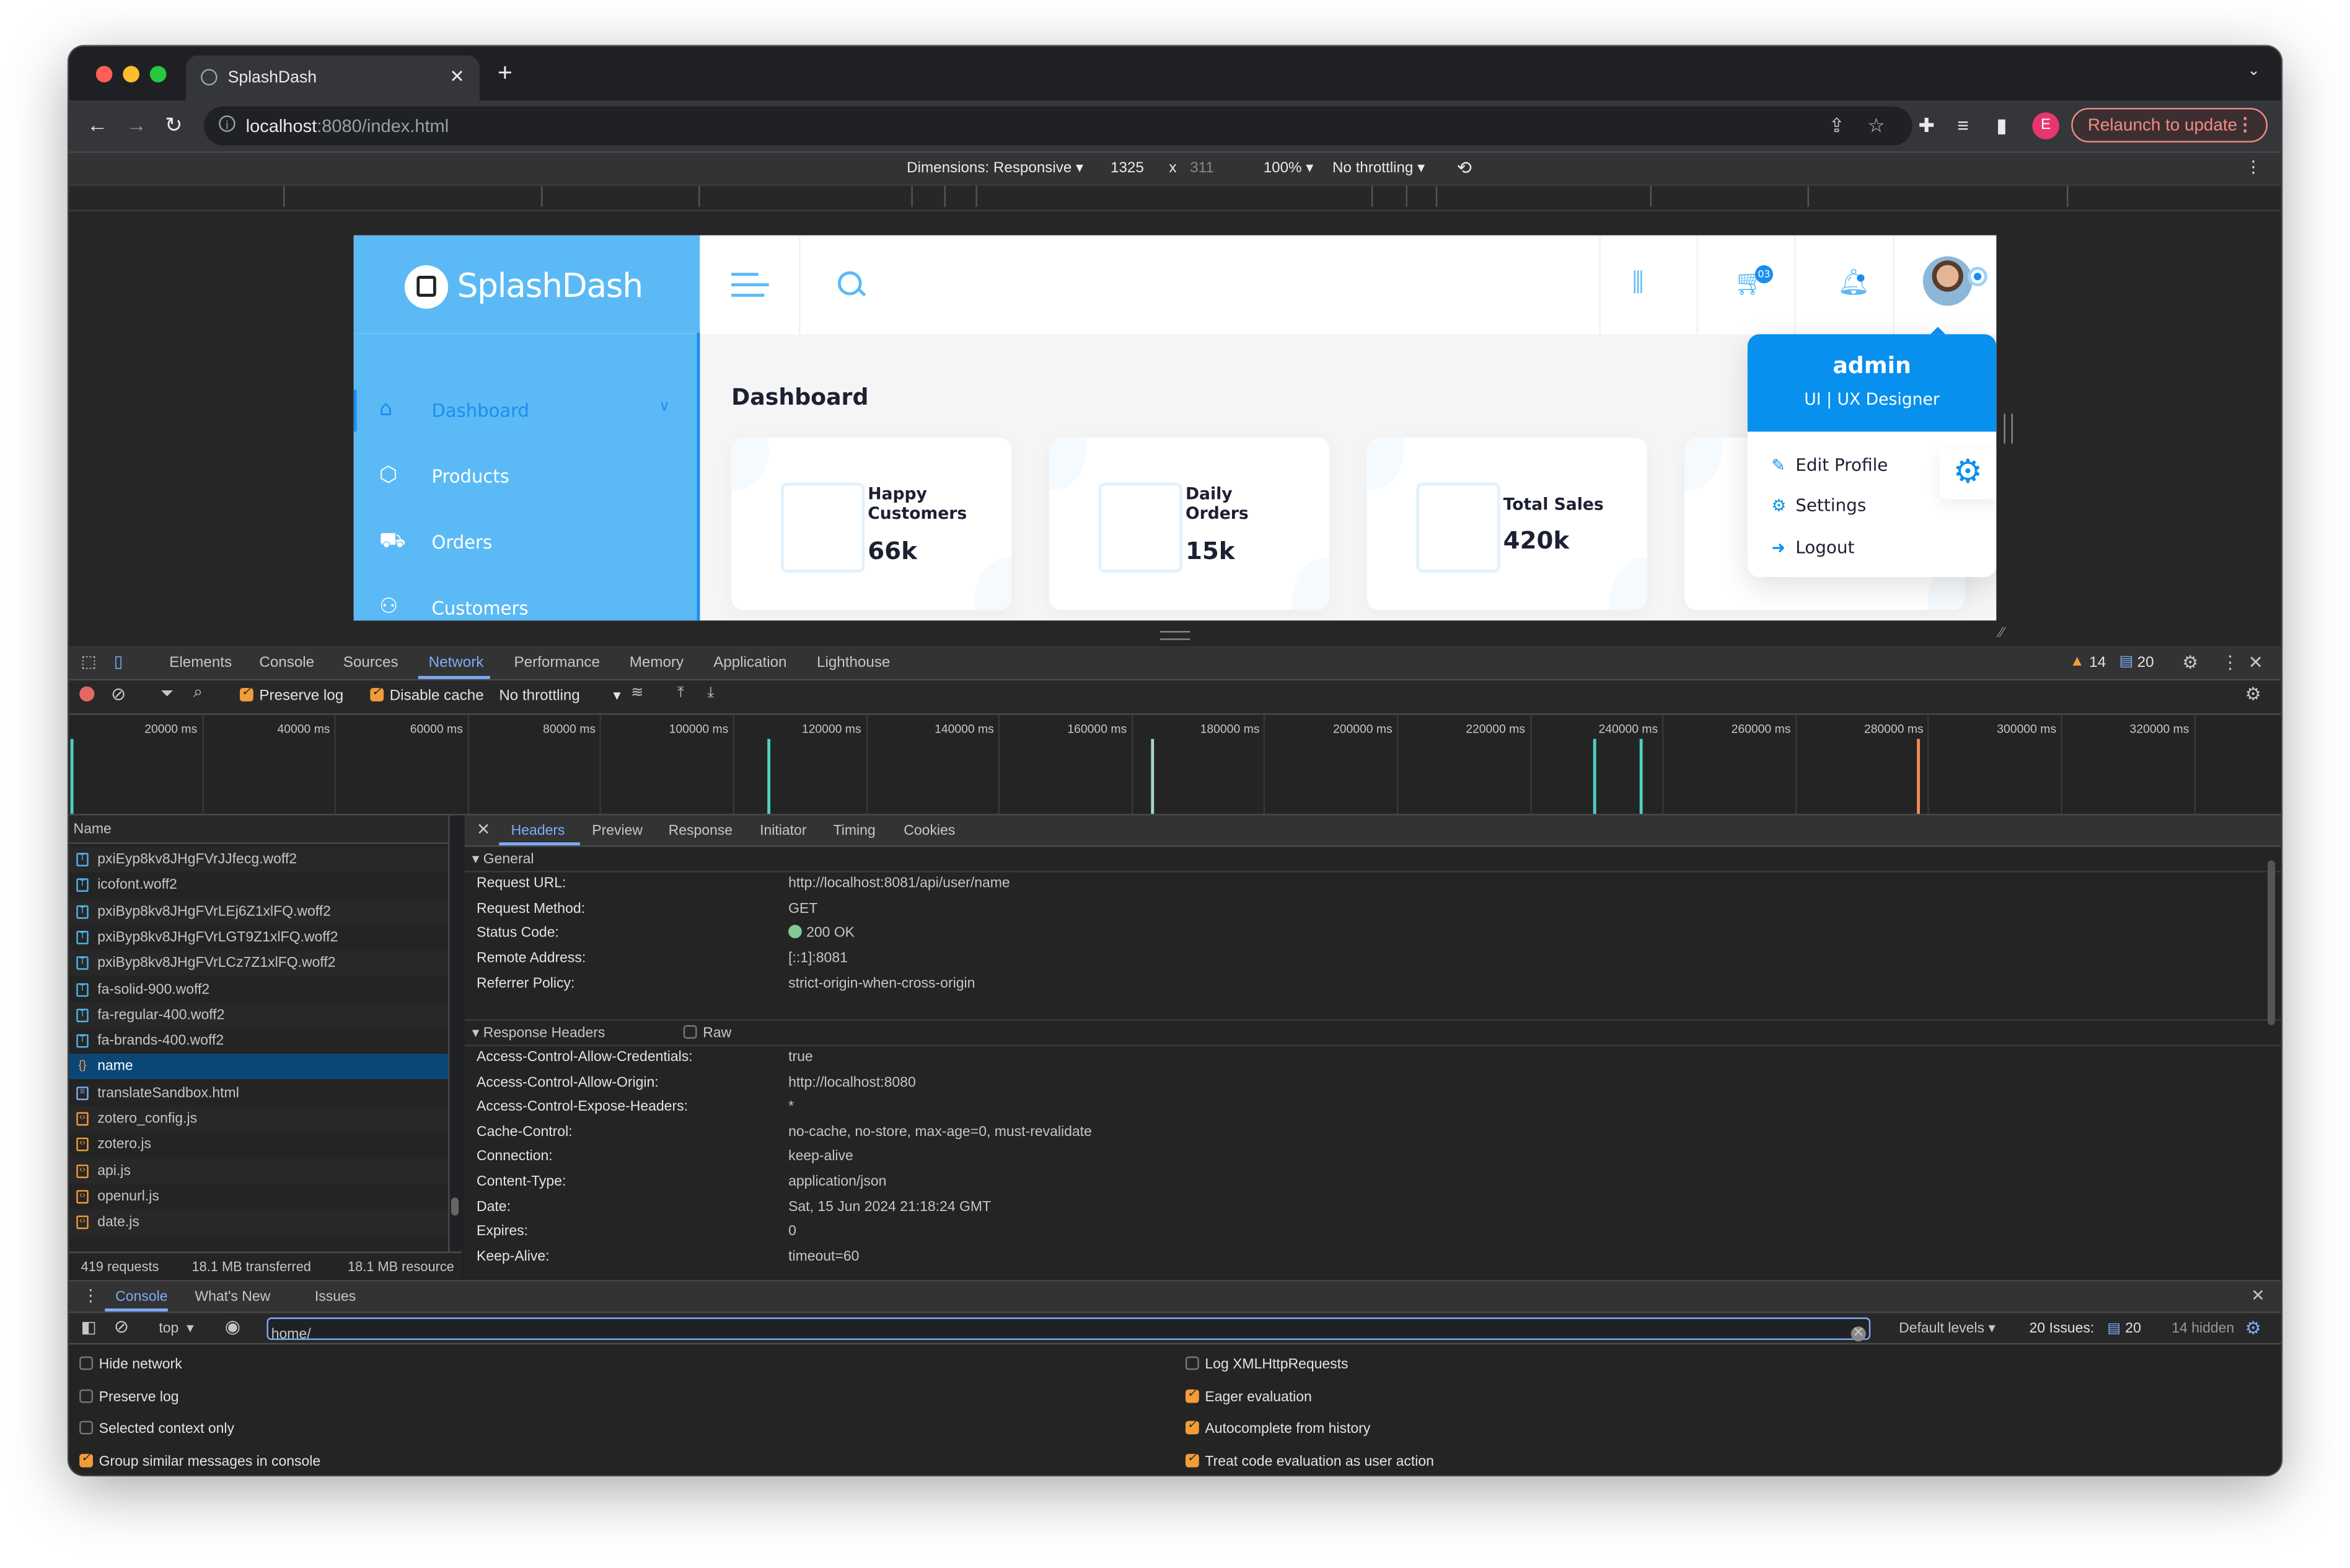 Image resolution: width=2350 pixels, height=1568 pixels. I want to click on header-value: 200 OK, so click(821, 933).